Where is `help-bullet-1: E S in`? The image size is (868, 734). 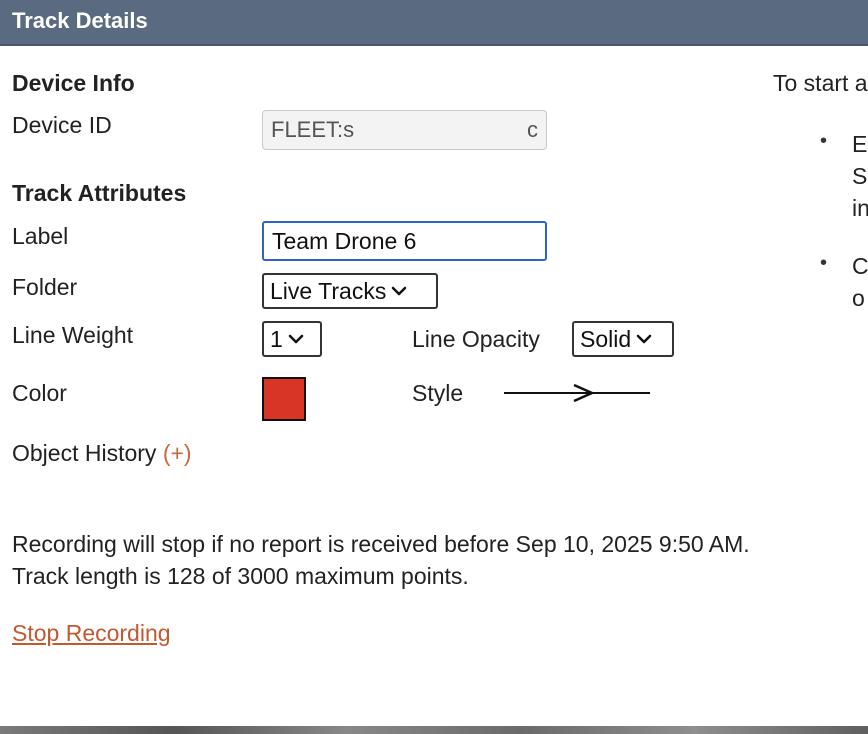
help-bullet-1: E S in is located at coordinates (860, 176).